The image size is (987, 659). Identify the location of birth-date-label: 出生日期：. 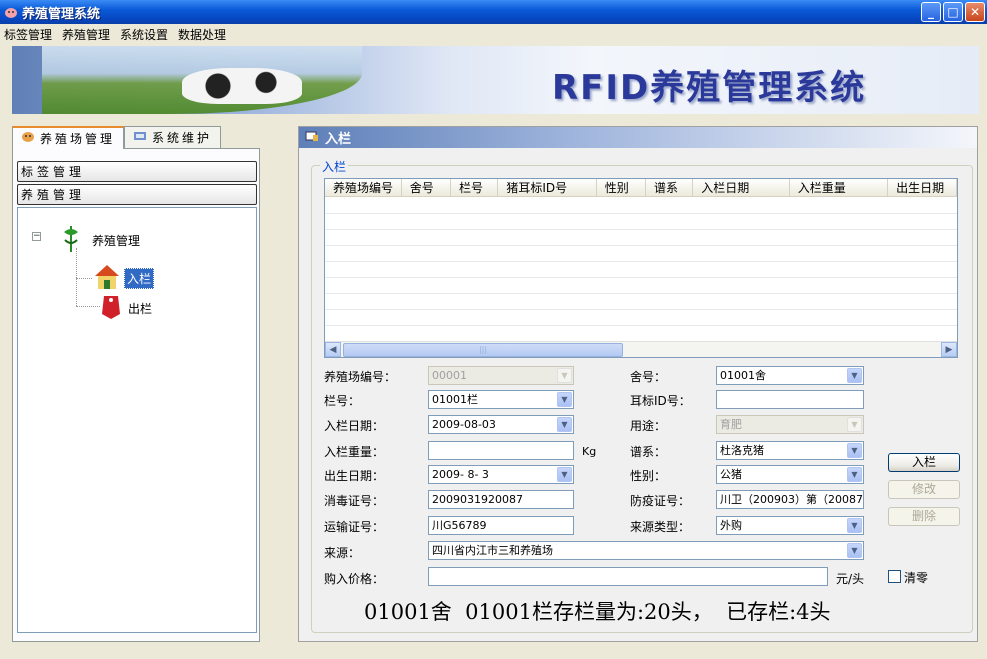
(354, 476).